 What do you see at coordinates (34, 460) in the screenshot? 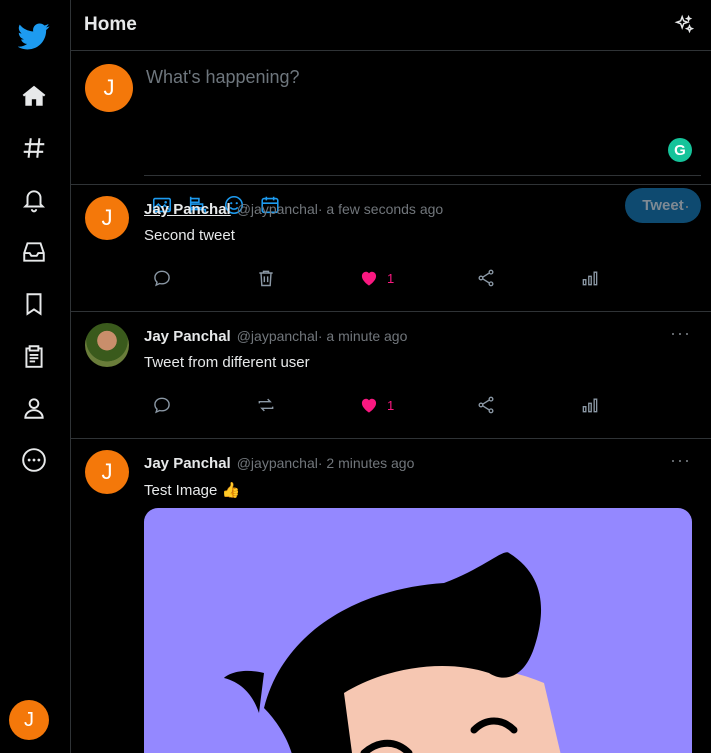
I see `more-icon` at bounding box center [34, 460].